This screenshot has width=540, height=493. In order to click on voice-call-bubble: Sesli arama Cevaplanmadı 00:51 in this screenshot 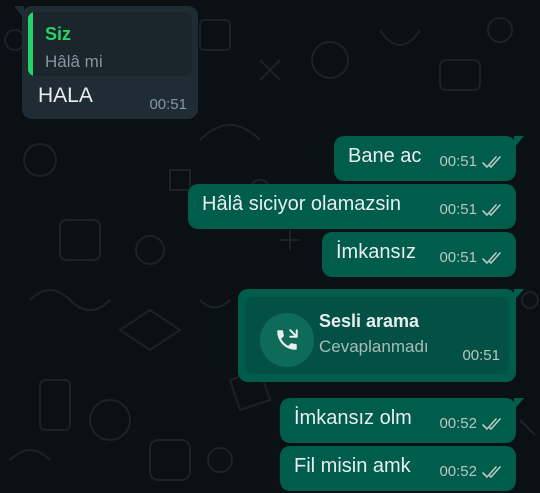, I will do `click(381, 335)`.